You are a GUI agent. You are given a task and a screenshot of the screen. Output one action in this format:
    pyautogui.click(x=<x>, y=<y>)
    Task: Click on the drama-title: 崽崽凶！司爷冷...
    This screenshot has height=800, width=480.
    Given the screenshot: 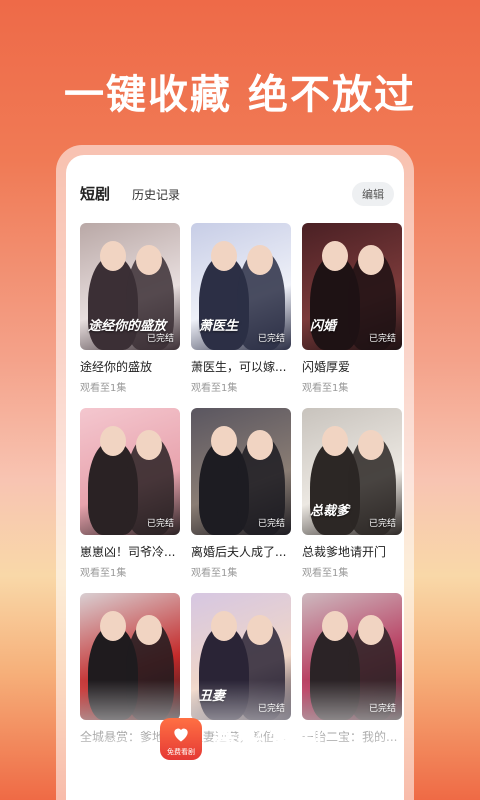 What is the action you would take?
    pyautogui.click(x=128, y=552)
    